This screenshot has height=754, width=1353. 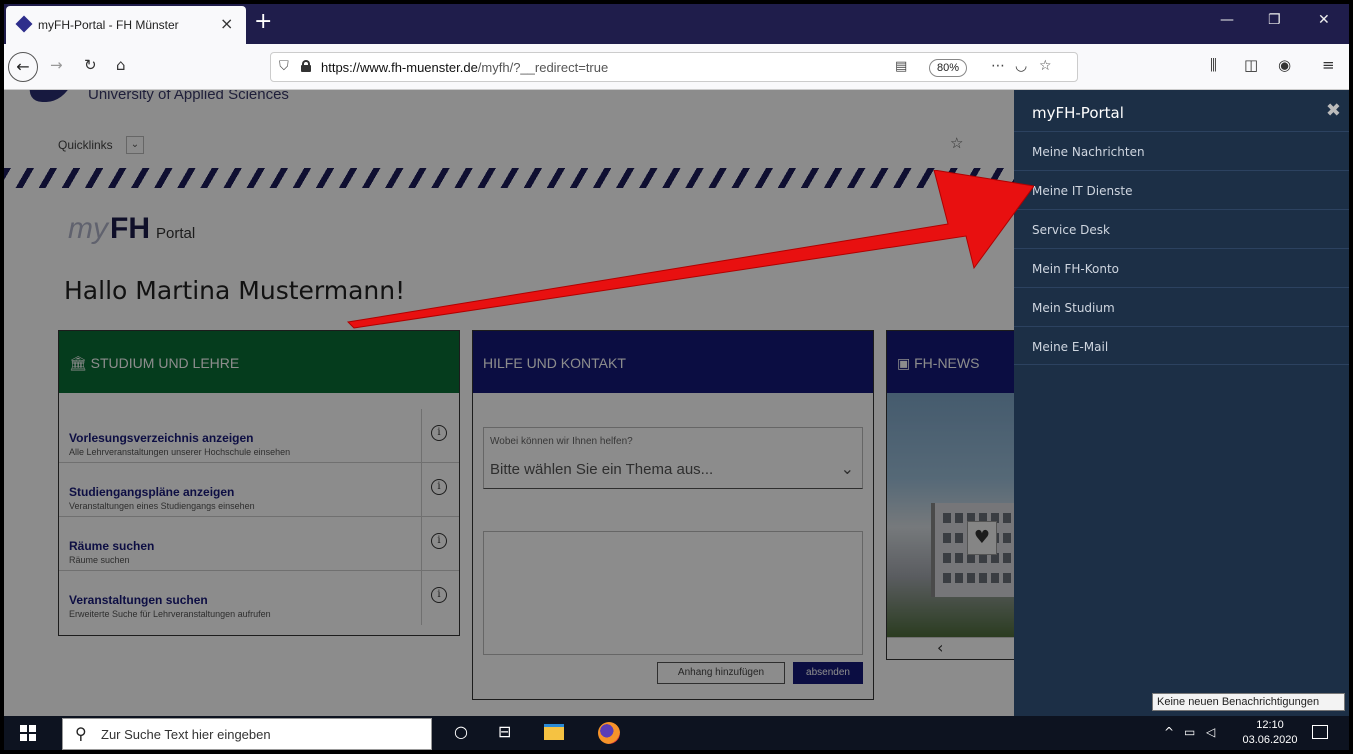 I want to click on menu-icon: ≡, so click(x=1328, y=65).